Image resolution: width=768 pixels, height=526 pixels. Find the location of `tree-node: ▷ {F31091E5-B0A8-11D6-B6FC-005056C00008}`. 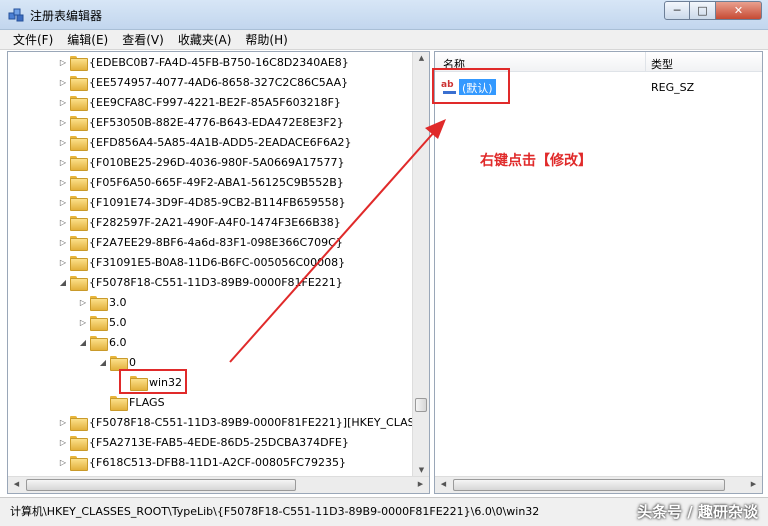

tree-node: ▷ {F31091E5-B0A8-11D6-B6FC-005056C00008} is located at coordinates (201, 262).